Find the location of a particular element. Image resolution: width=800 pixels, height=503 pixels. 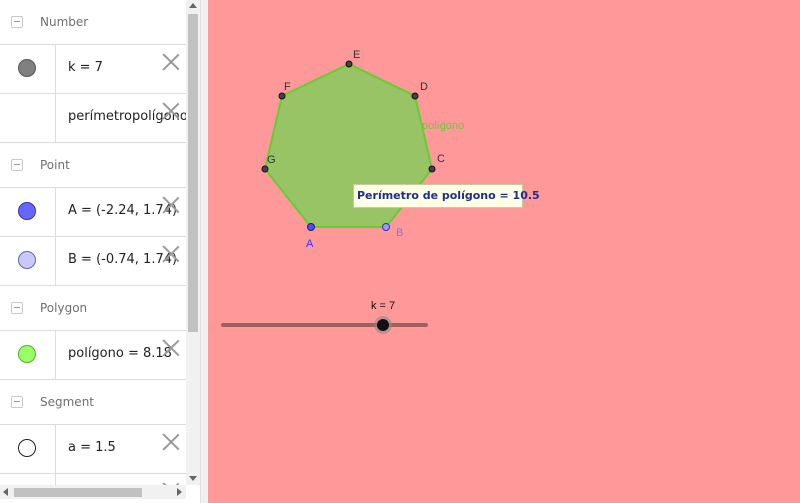

algebra-expression: a = 1.5 is located at coordinates (92, 447).